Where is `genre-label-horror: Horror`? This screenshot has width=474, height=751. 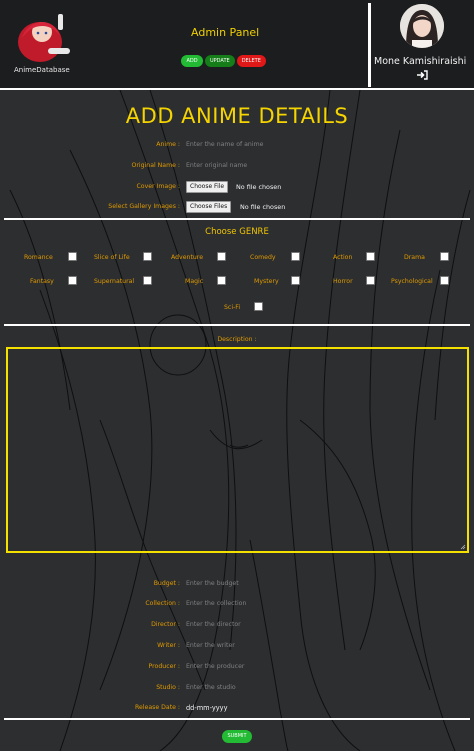
genre-label-horror: Horror is located at coordinates (343, 281).